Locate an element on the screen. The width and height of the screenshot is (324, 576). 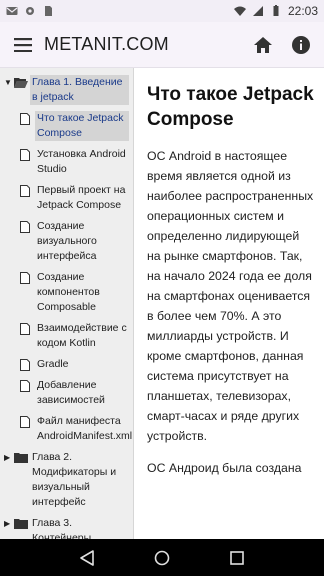
info-button is located at coordinates (301, 45).